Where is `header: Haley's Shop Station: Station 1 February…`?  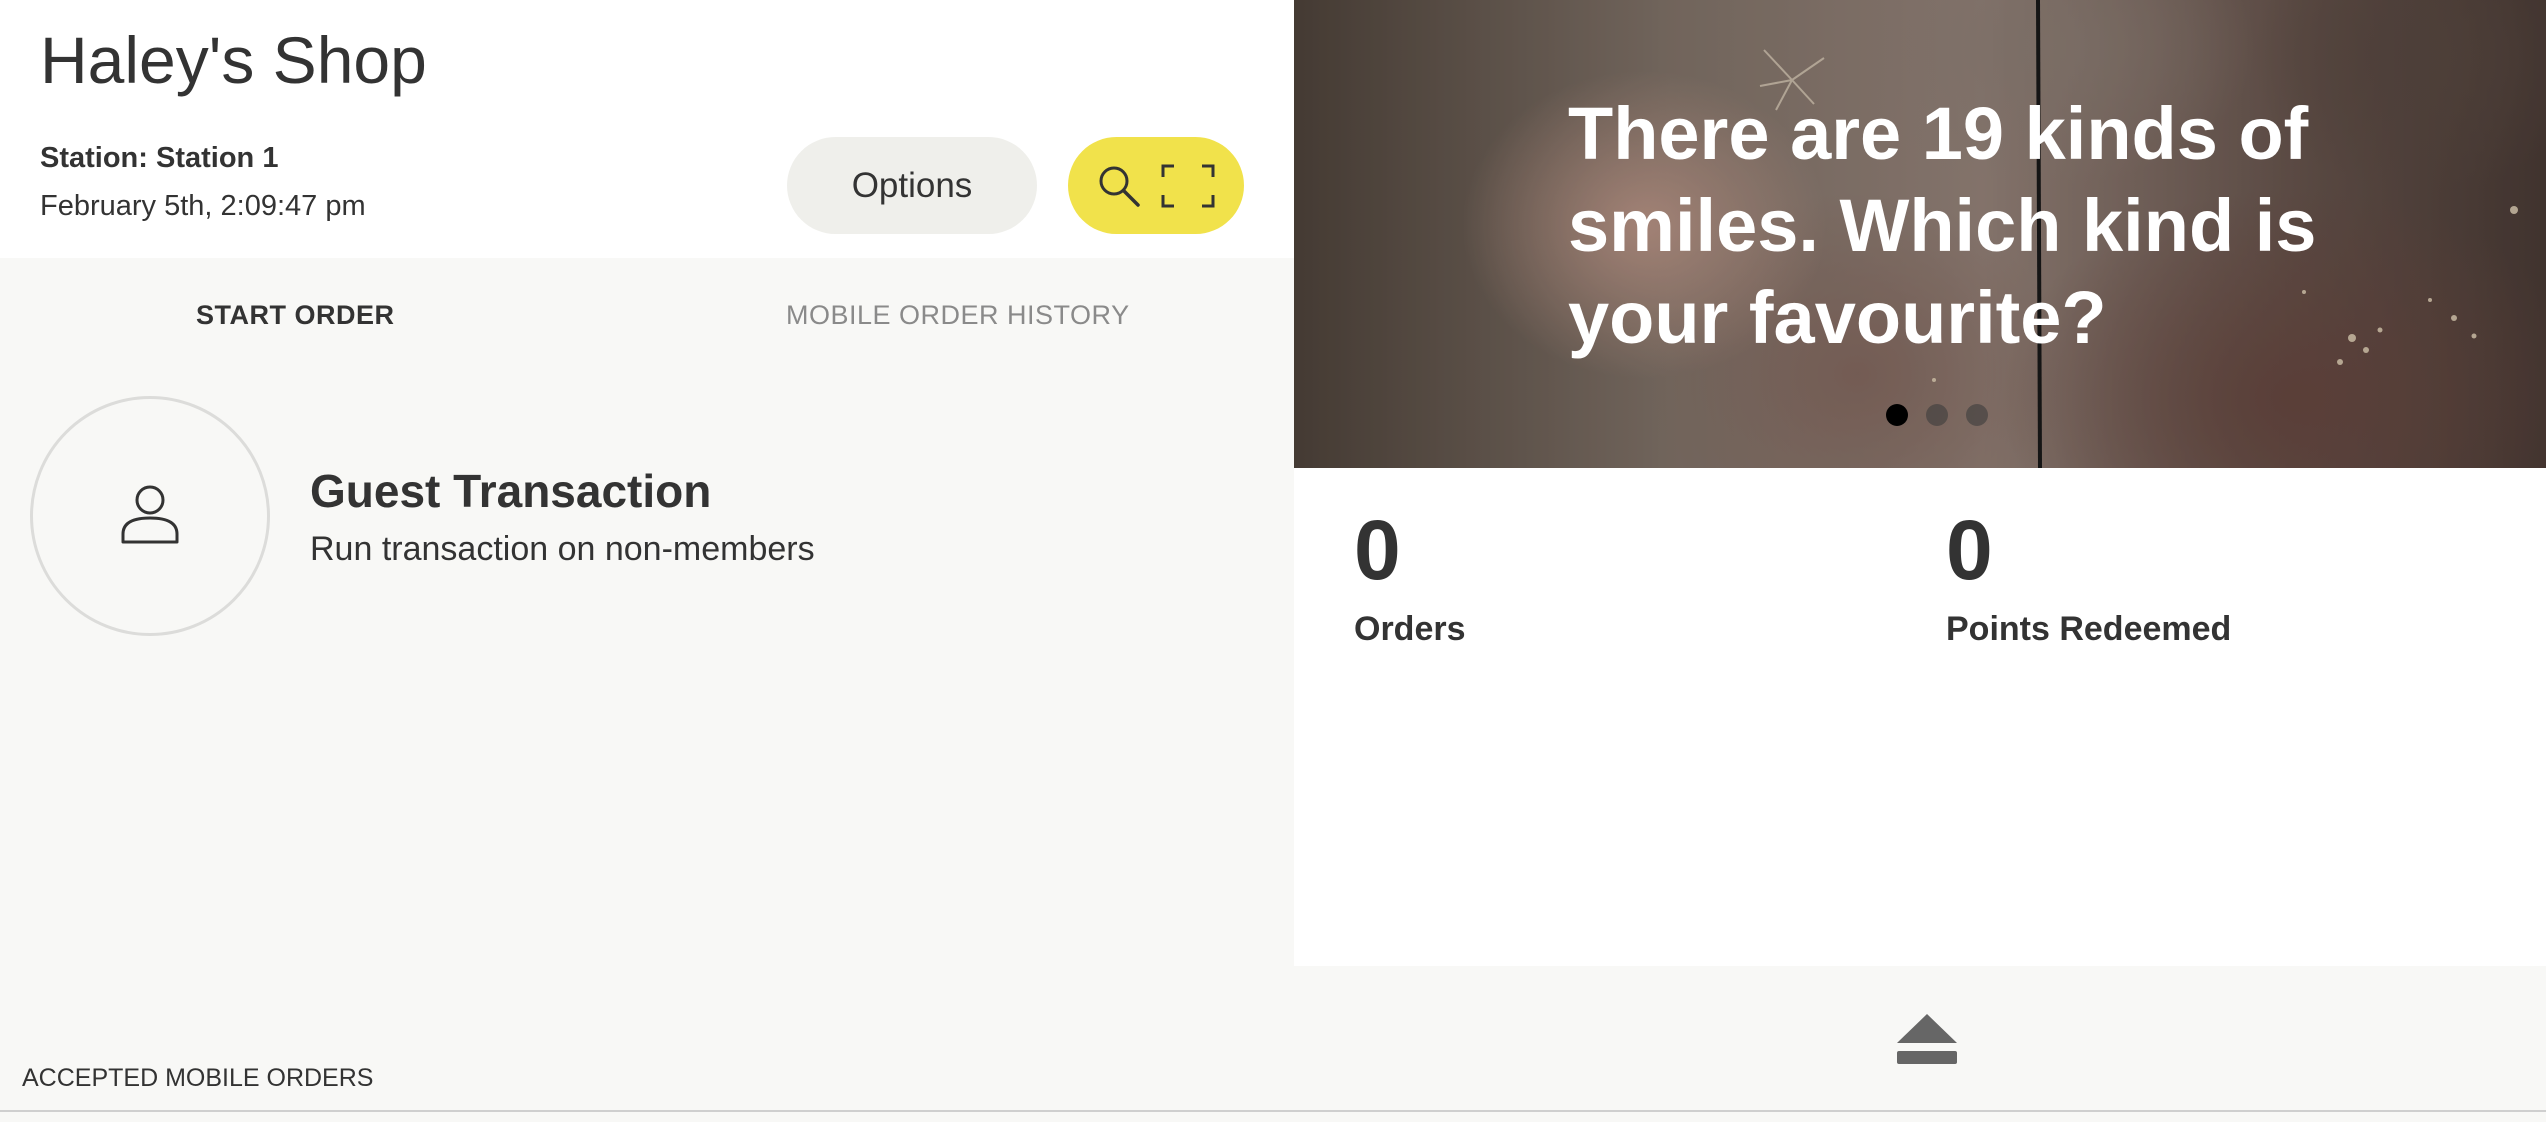 header: Haley's Shop Station: Station 1 February… is located at coordinates (647, 129).